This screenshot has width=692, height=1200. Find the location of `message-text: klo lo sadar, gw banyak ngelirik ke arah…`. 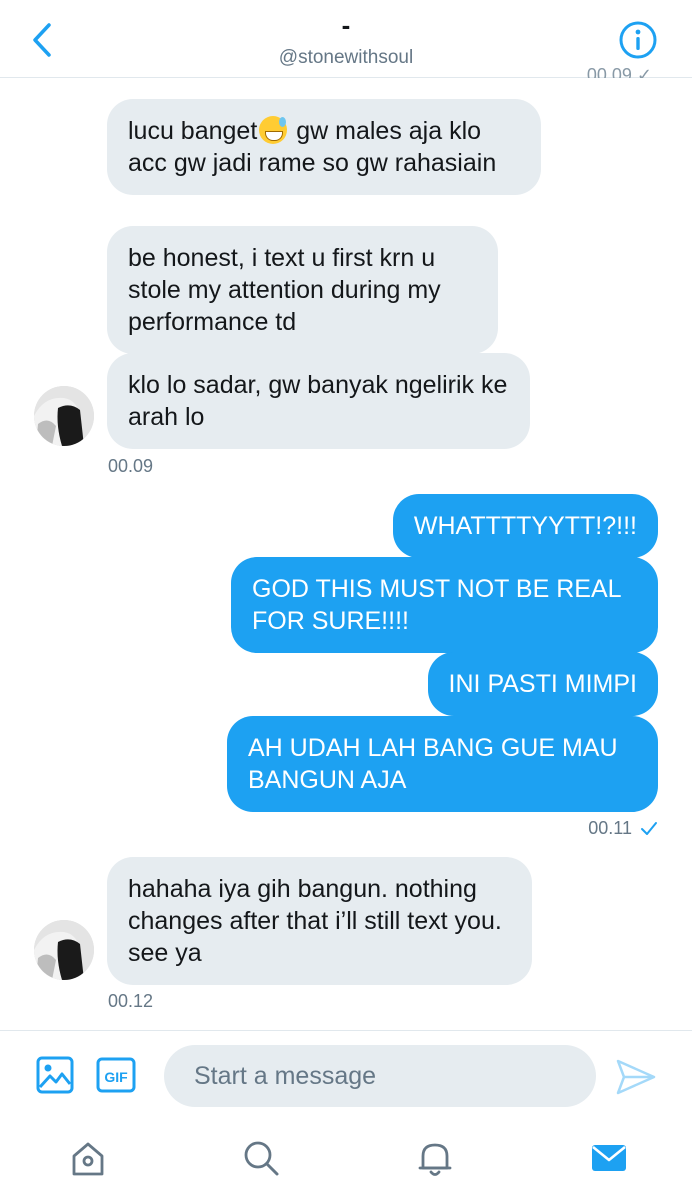

message-text: klo lo sadar, gw banyak ngelirik ke arah… is located at coordinates (318, 401).